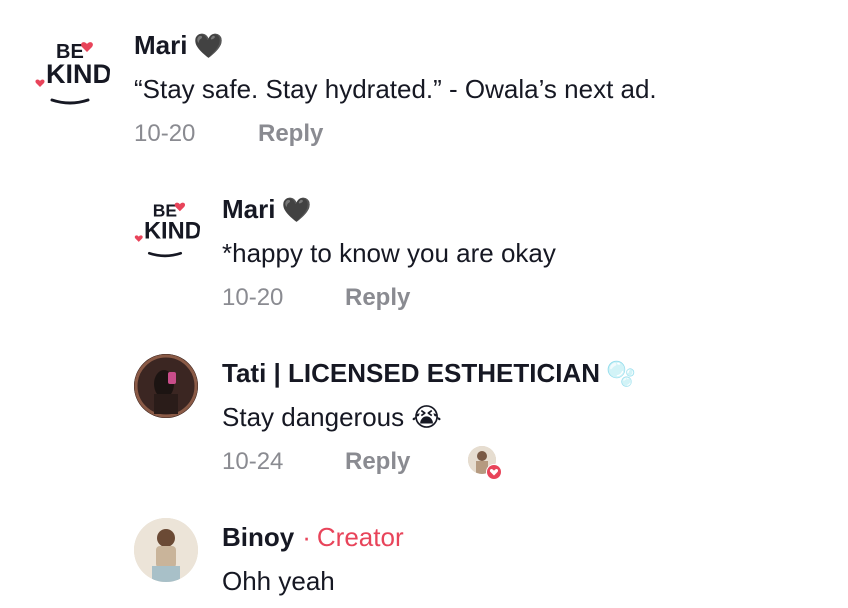 Image resolution: width=848 pixels, height=608 pixels. I want to click on comment-text: *happy to know you are okay, so click(389, 253).